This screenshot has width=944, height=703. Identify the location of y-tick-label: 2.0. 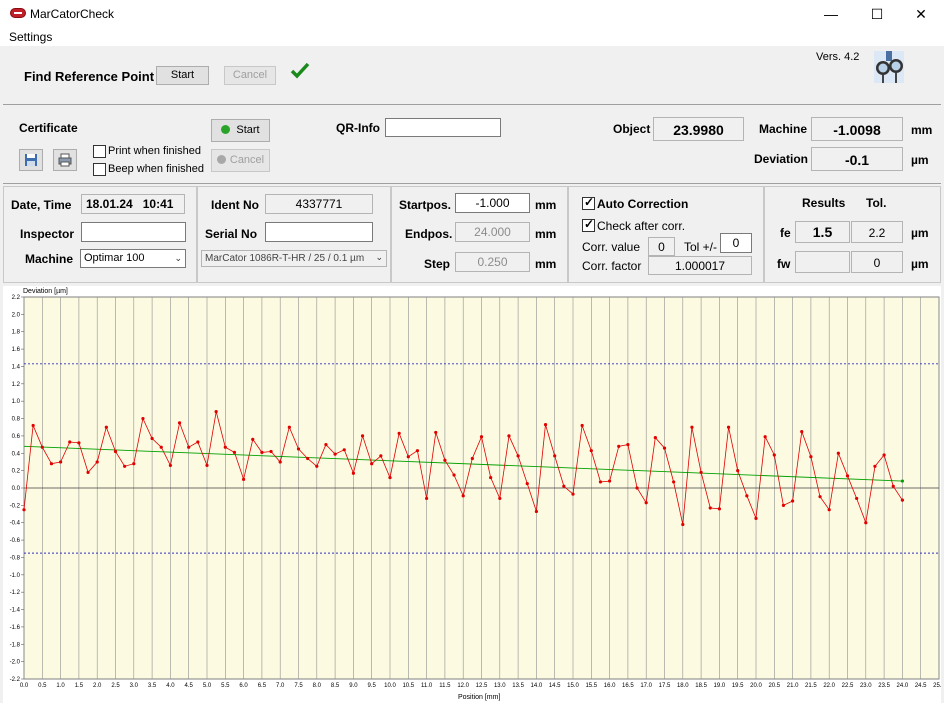
(16, 315).